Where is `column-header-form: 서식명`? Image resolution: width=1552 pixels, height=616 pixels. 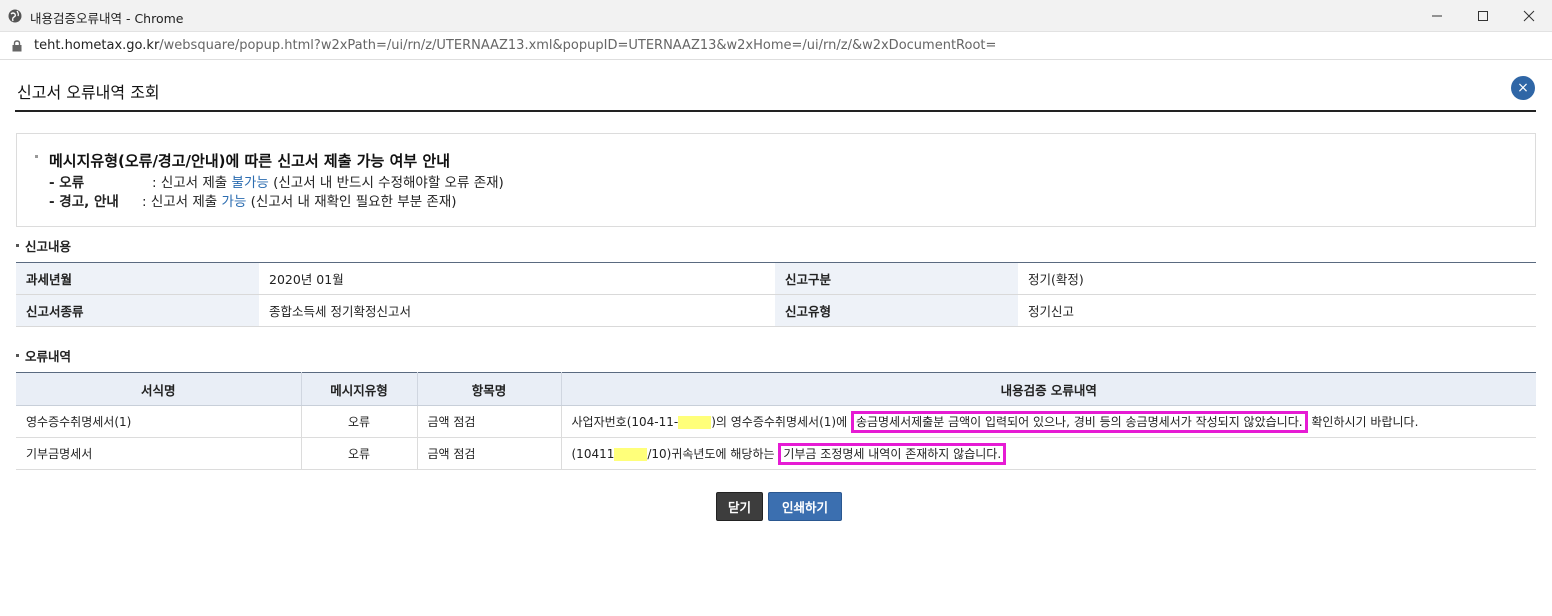 column-header-form: 서식명 is located at coordinates (159, 389).